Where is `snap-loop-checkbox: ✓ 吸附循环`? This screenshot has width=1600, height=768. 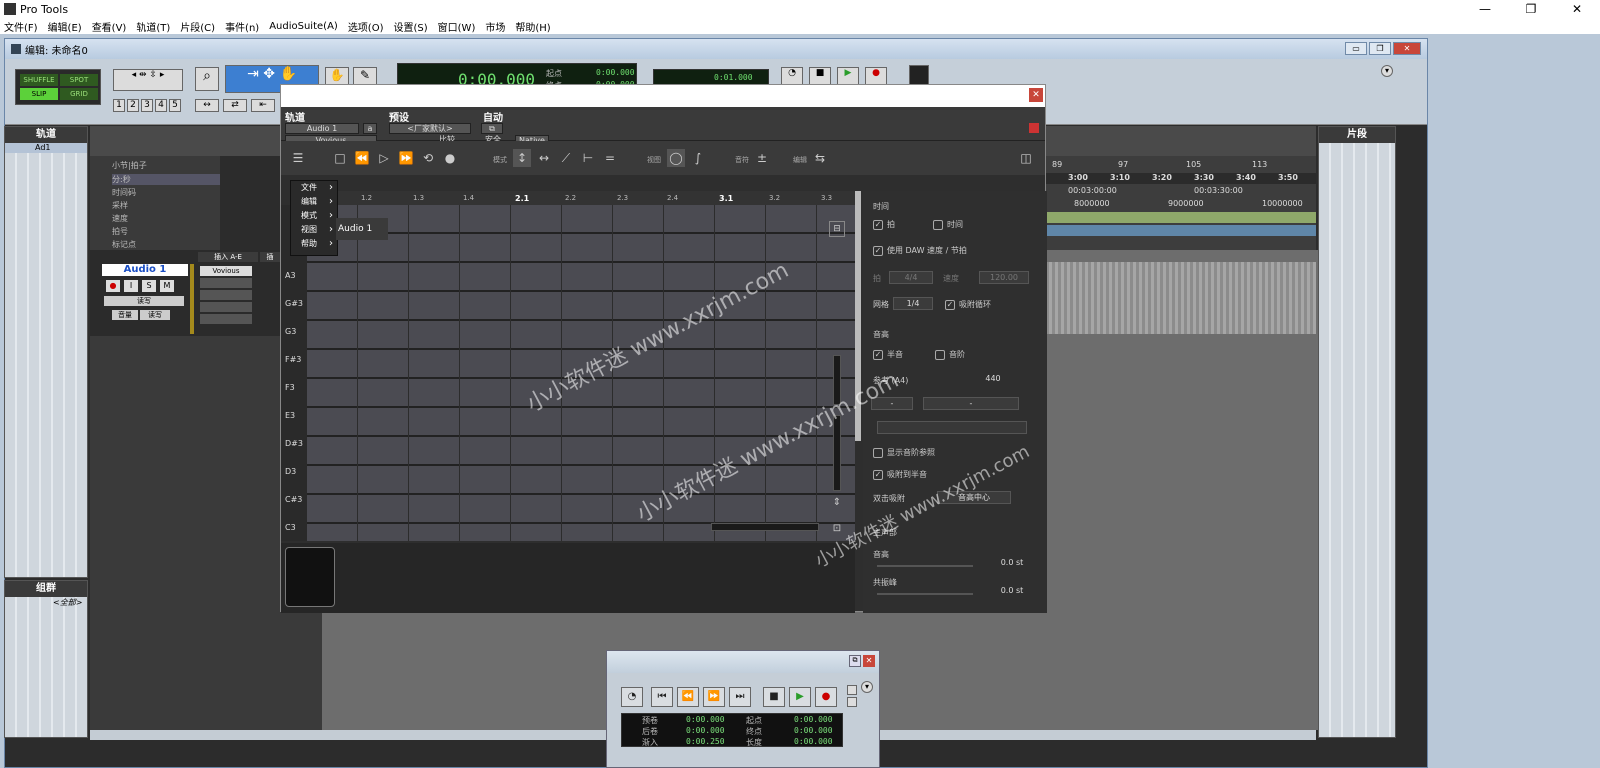 snap-loop-checkbox: ✓ 吸附循环 is located at coordinates (968, 304).